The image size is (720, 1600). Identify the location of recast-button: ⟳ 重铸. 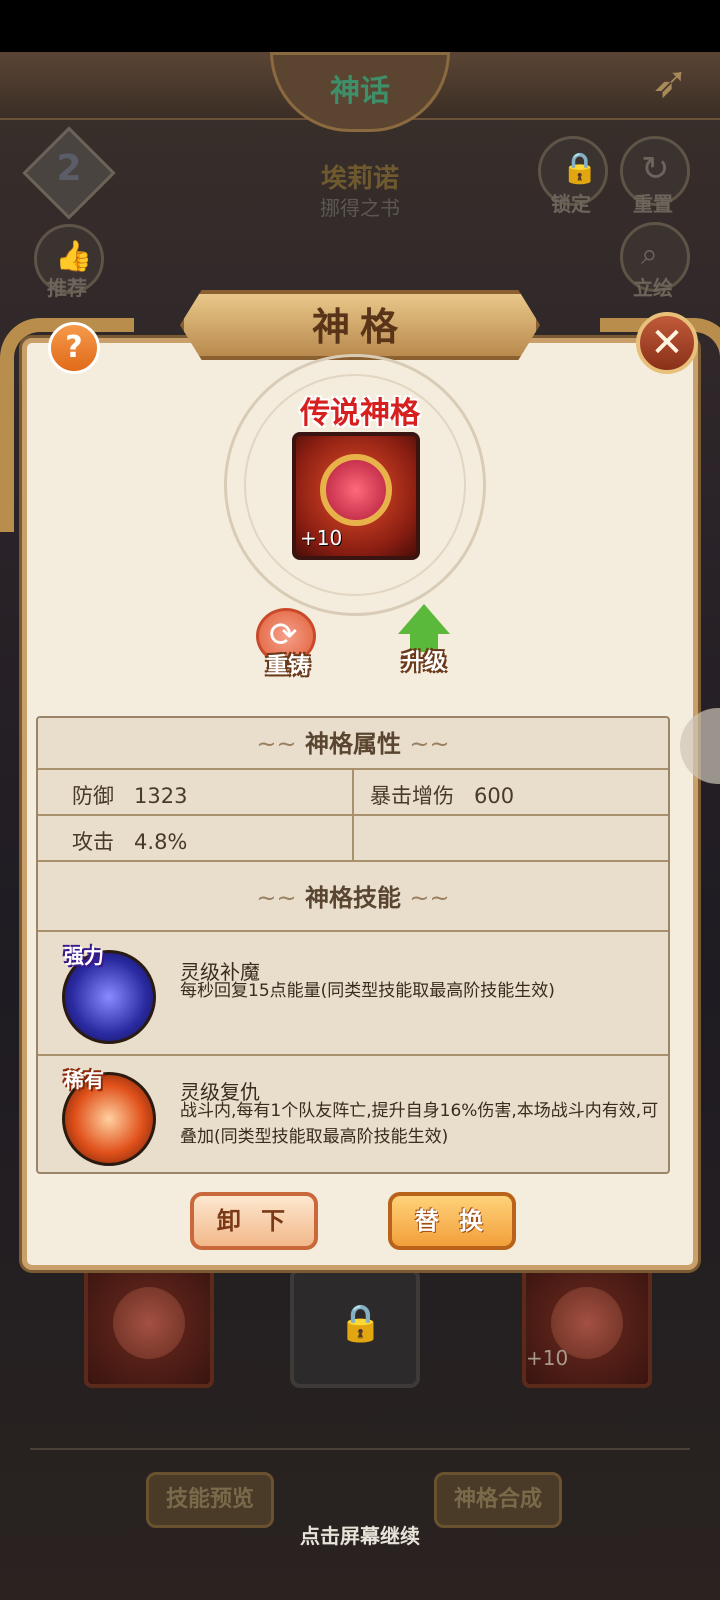
(288, 643).